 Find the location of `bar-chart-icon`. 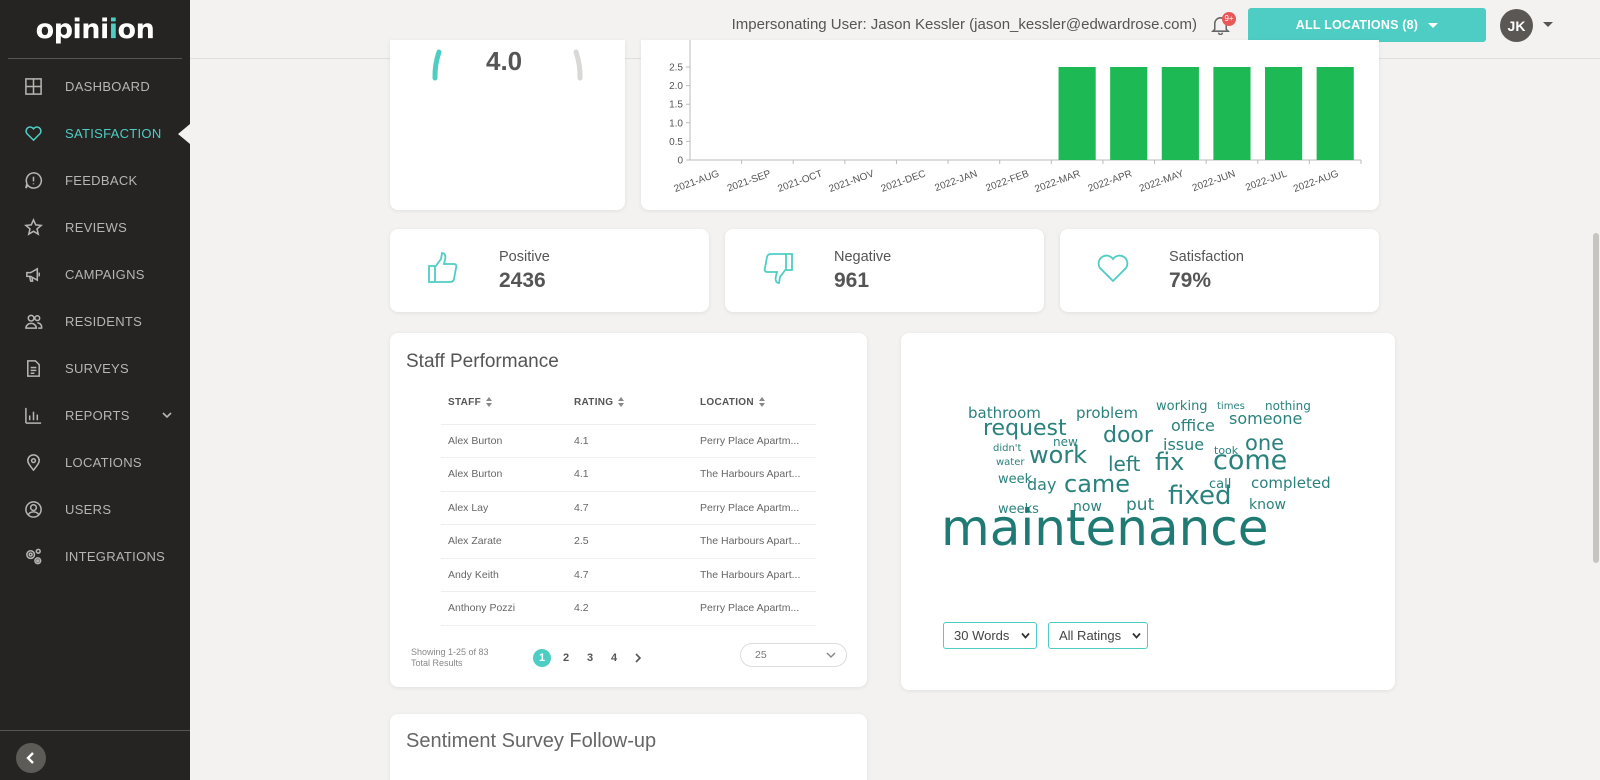

bar-chart-icon is located at coordinates (33, 415).